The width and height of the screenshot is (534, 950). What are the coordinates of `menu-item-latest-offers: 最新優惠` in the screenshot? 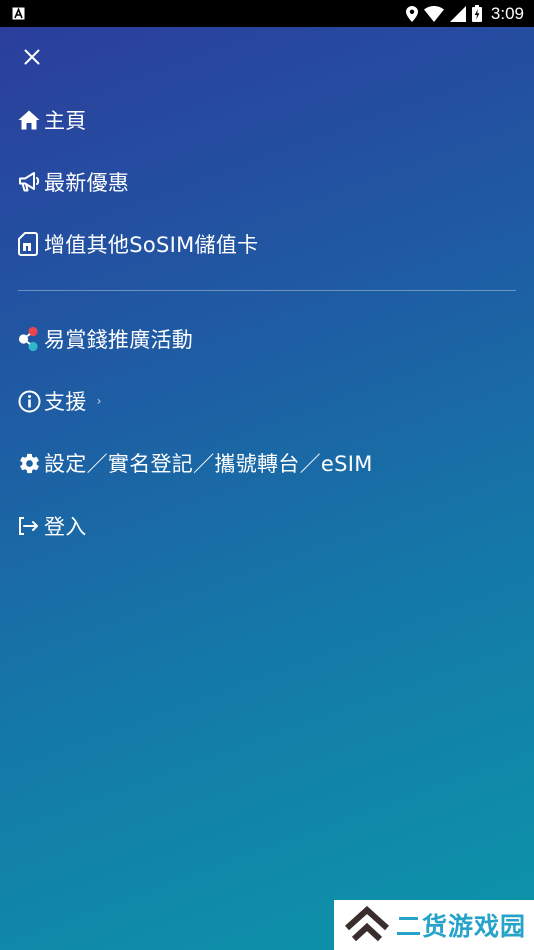 It's located at (73, 182).